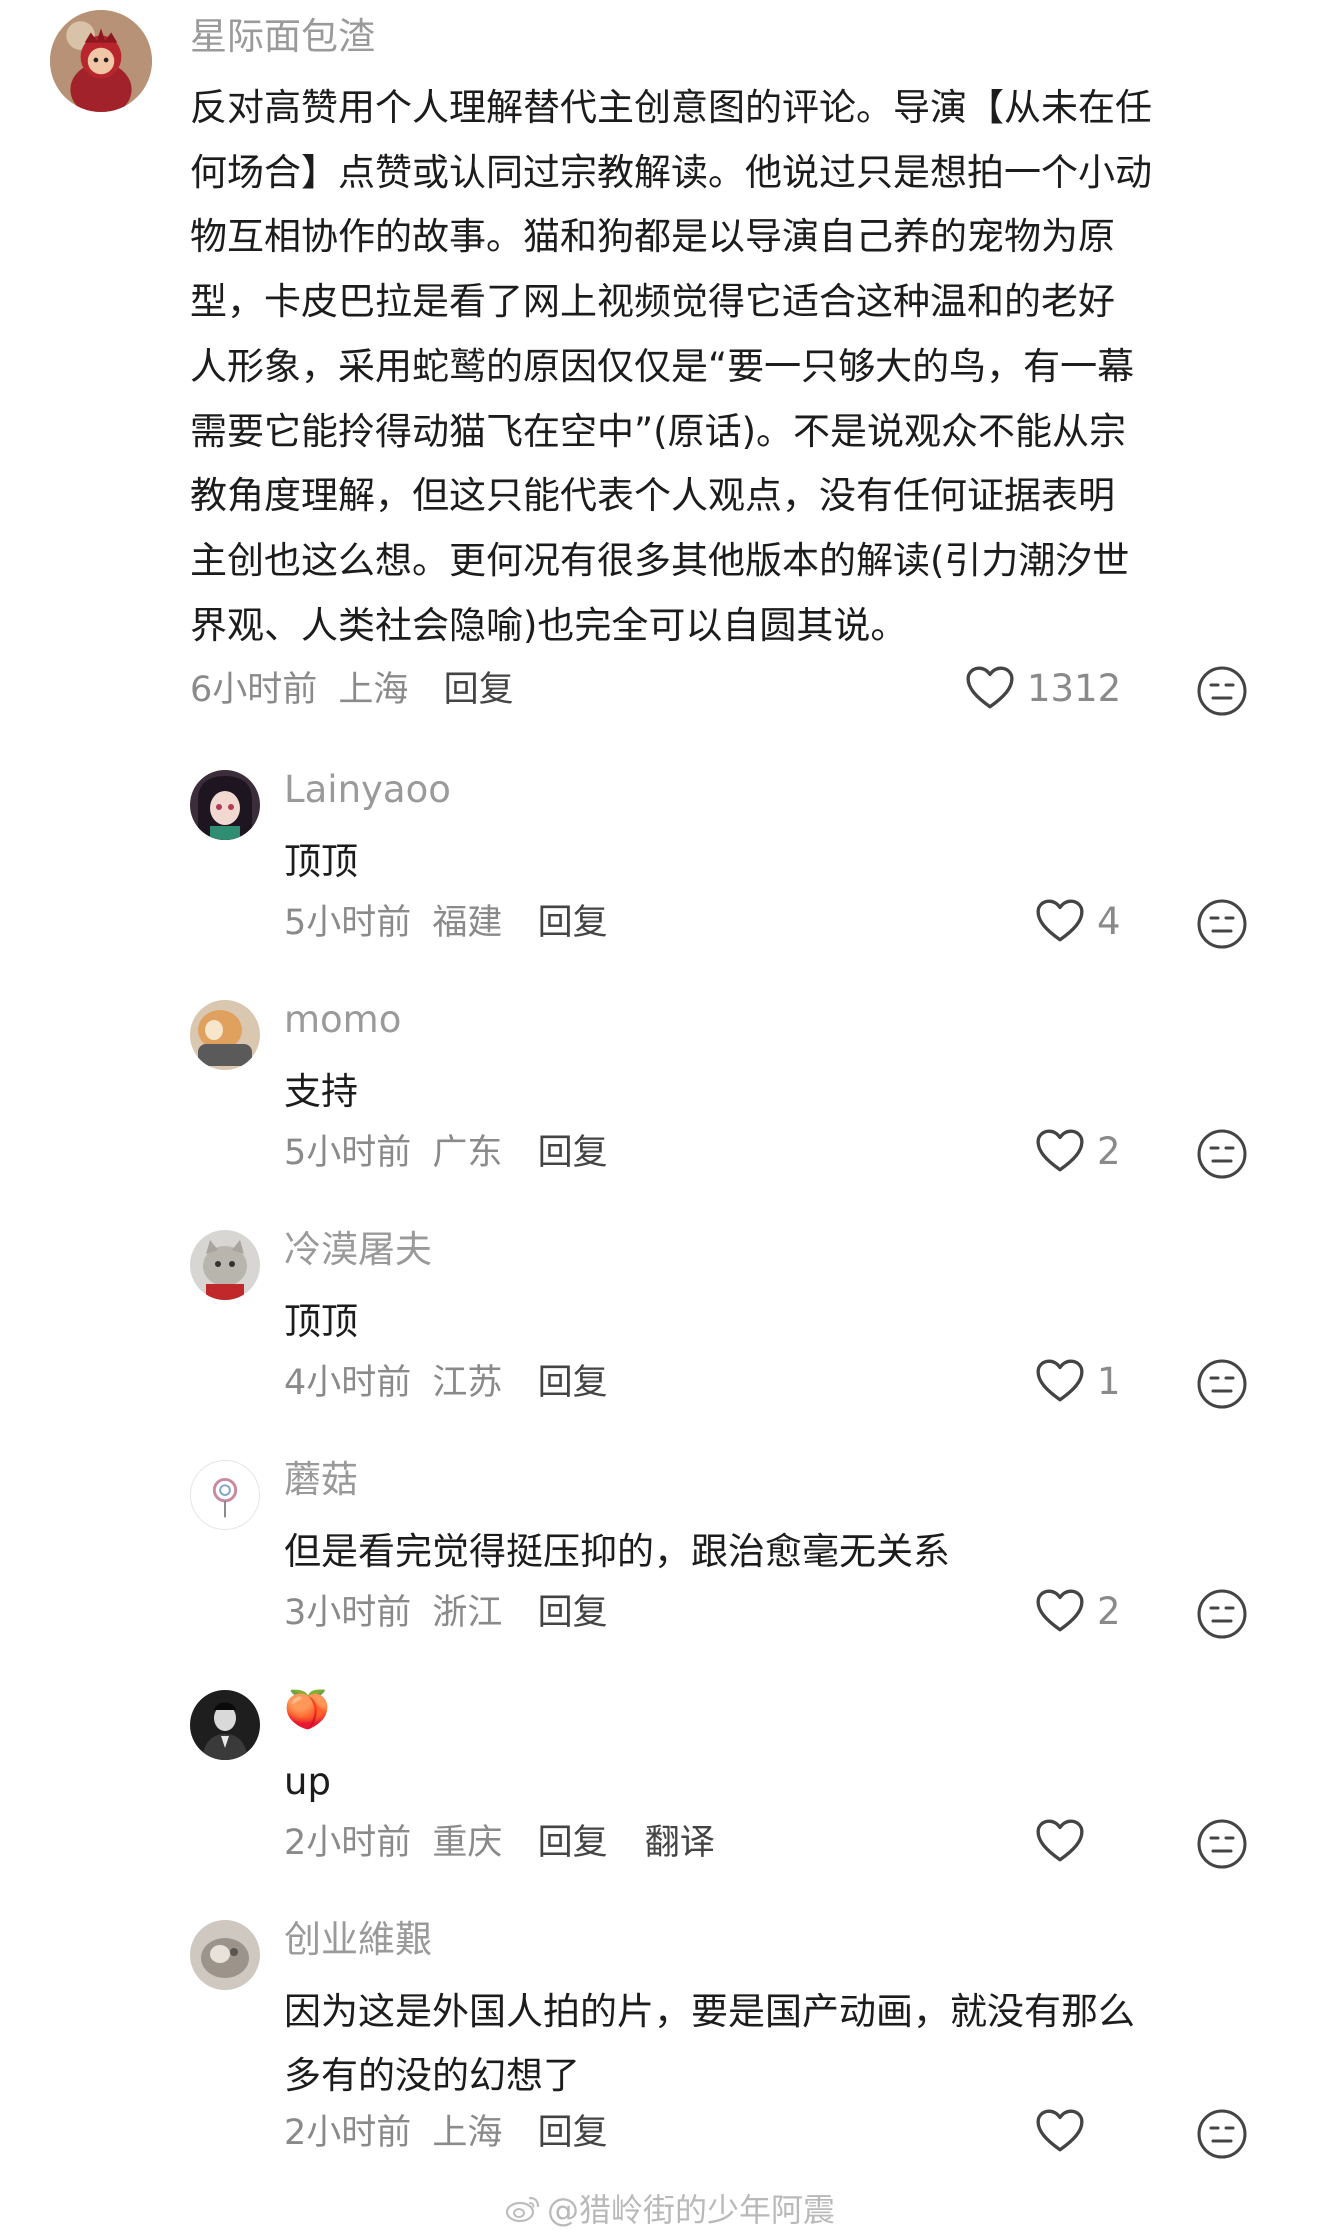 Image resolution: width=1320 pixels, height=2238 pixels. I want to click on username: 冷漠屠夫, so click(358, 1250).